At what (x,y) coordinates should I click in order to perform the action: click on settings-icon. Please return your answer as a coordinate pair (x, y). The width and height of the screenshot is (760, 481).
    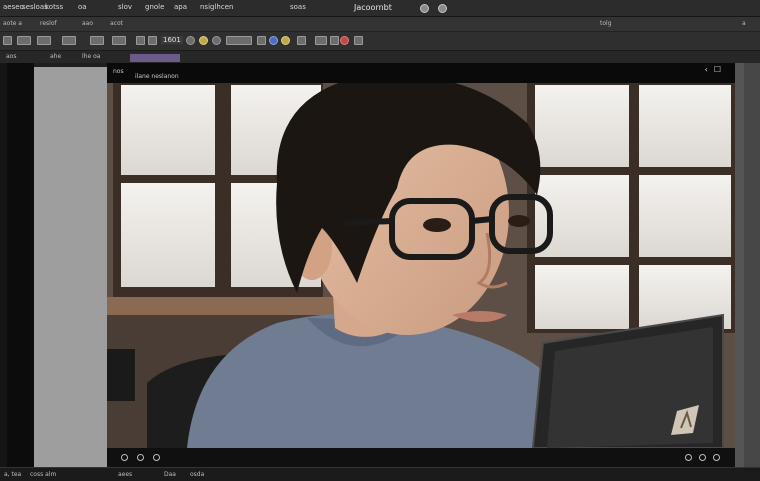
    Looking at the image, I should click on (442, 8).